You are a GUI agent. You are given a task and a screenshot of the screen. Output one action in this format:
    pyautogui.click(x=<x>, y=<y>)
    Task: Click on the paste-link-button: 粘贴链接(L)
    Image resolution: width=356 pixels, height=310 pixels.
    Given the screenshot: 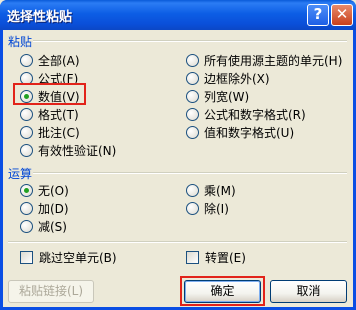 What is the action you would take?
    pyautogui.click(x=51, y=291)
    